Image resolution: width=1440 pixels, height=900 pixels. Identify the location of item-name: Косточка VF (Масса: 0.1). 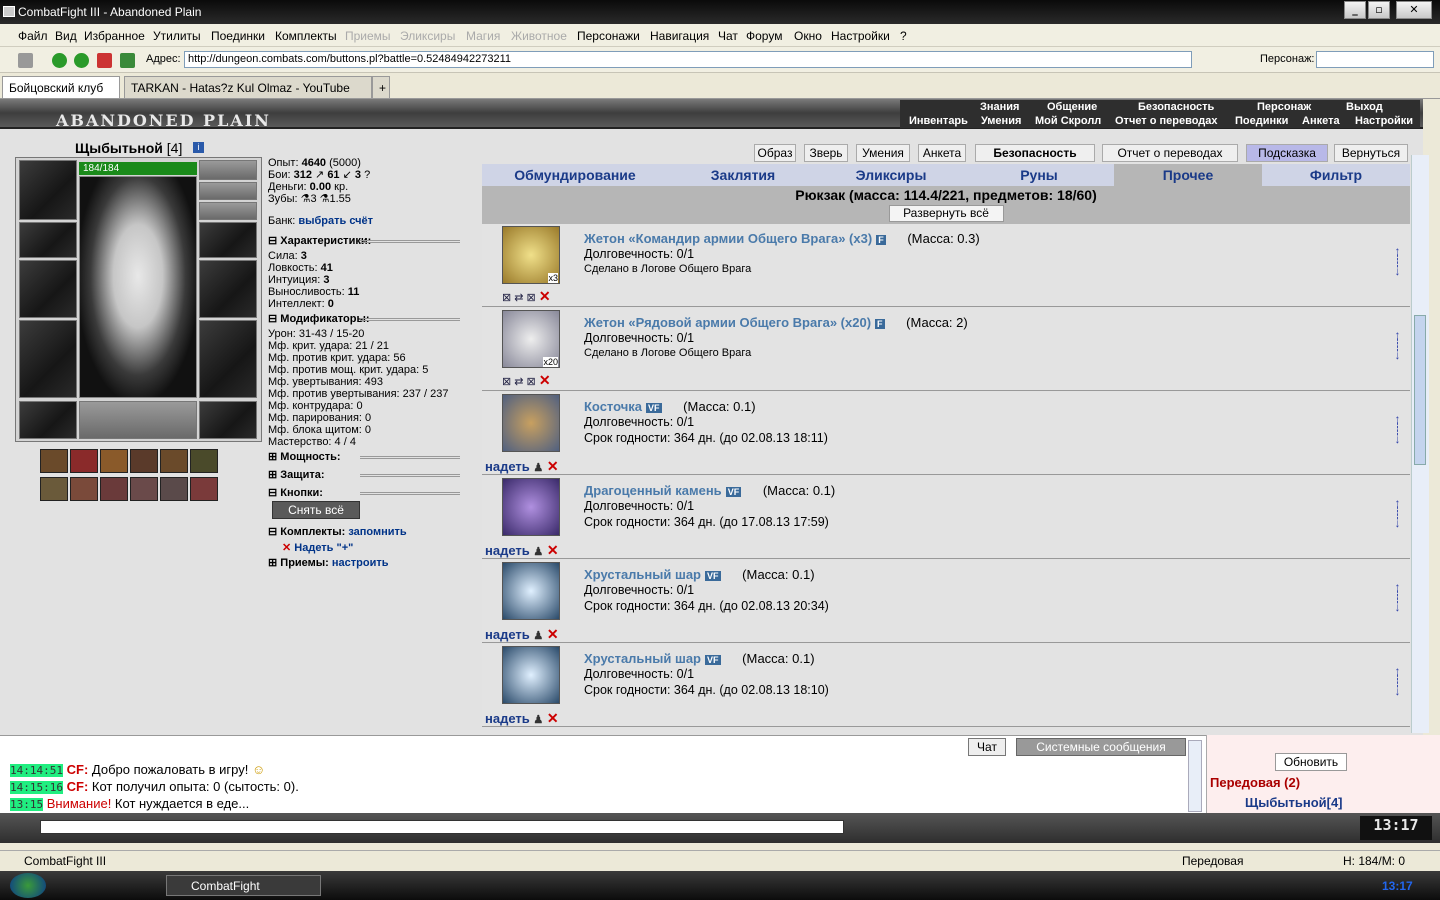
(670, 406).